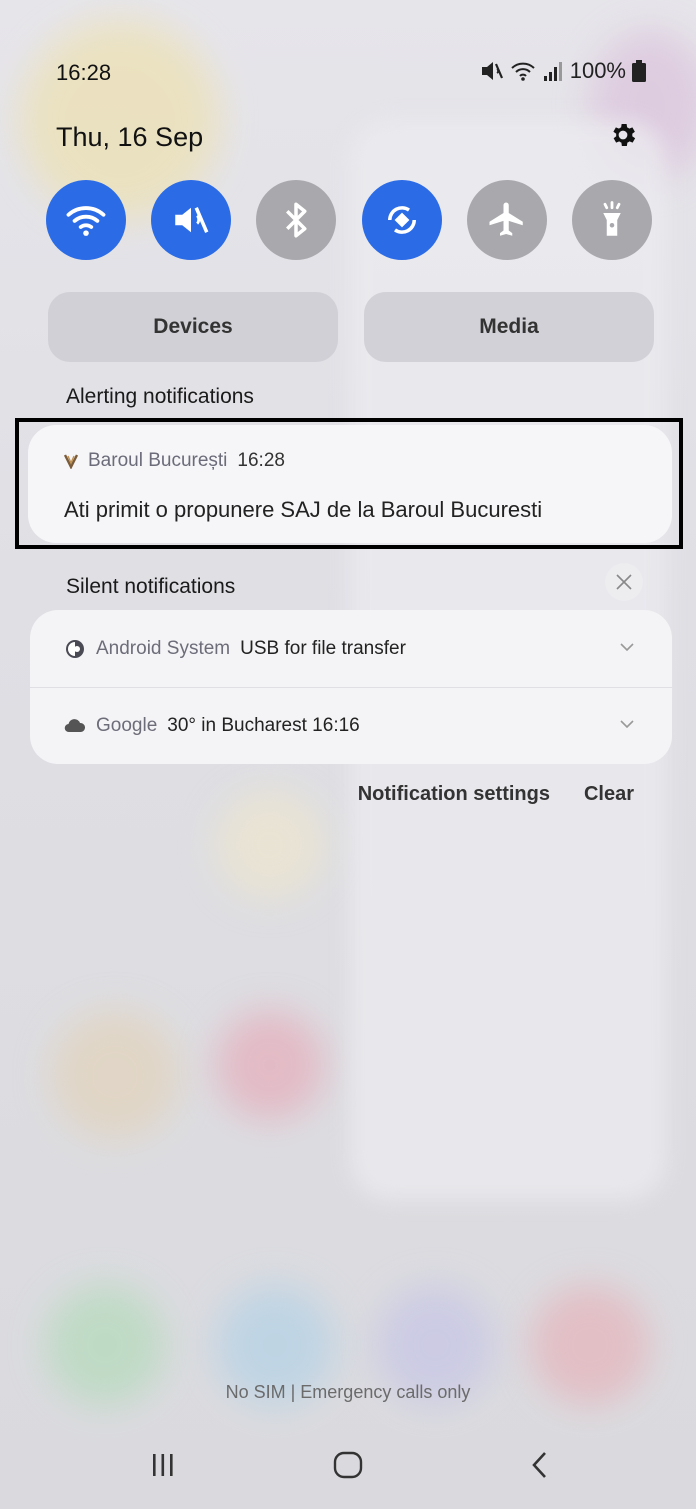 The height and width of the screenshot is (1509, 696). Describe the element at coordinates (130, 137) in the screenshot. I see `date-label: Thu, 16 Sep` at that location.